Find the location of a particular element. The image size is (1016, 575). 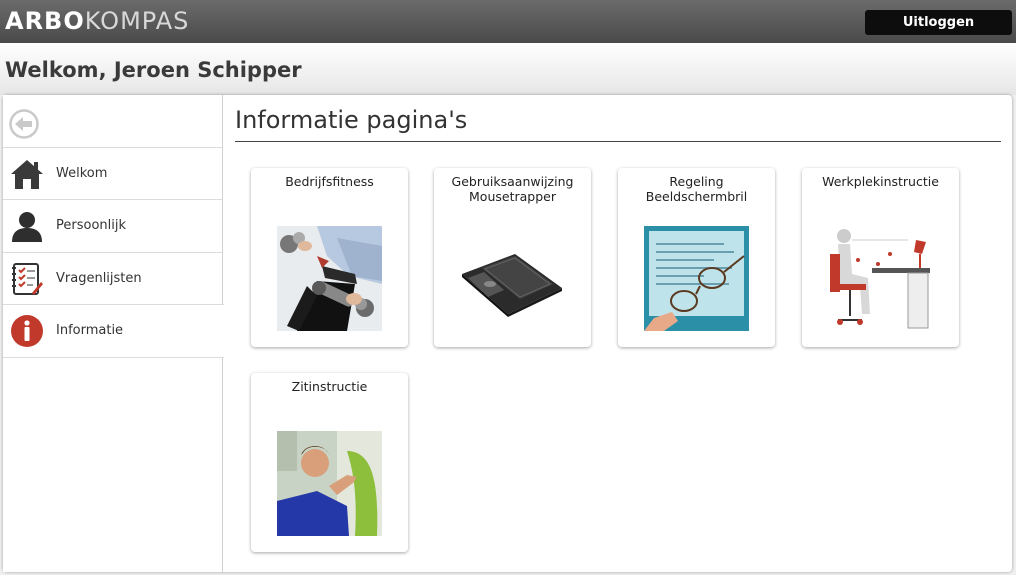

info-card-mousetrapper: Gebruiksaanwijzing Mousetrapper is located at coordinates (512, 257).